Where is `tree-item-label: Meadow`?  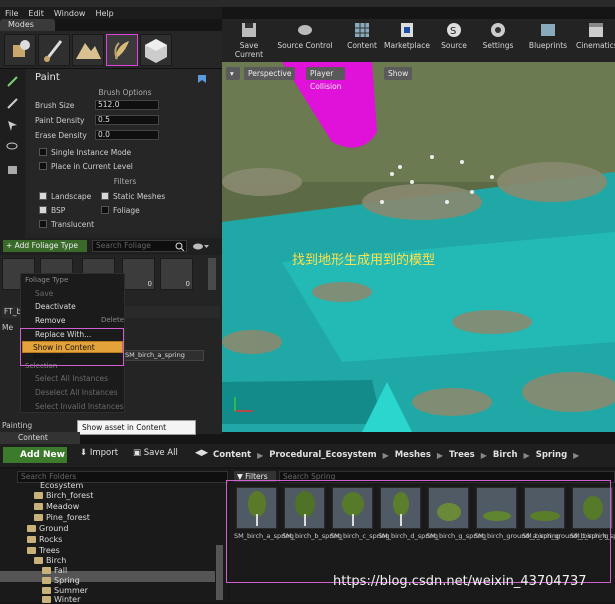 tree-item-label: Meadow is located at coordinates (63, 506).